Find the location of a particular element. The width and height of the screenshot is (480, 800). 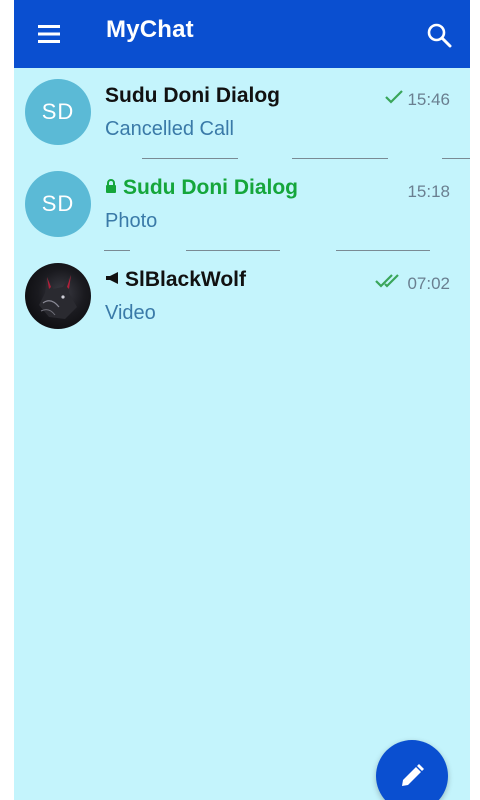

chat-item: SD Sudu Doni Dialog Cancelled Call 15:46 is located at coordinates (242, 114).